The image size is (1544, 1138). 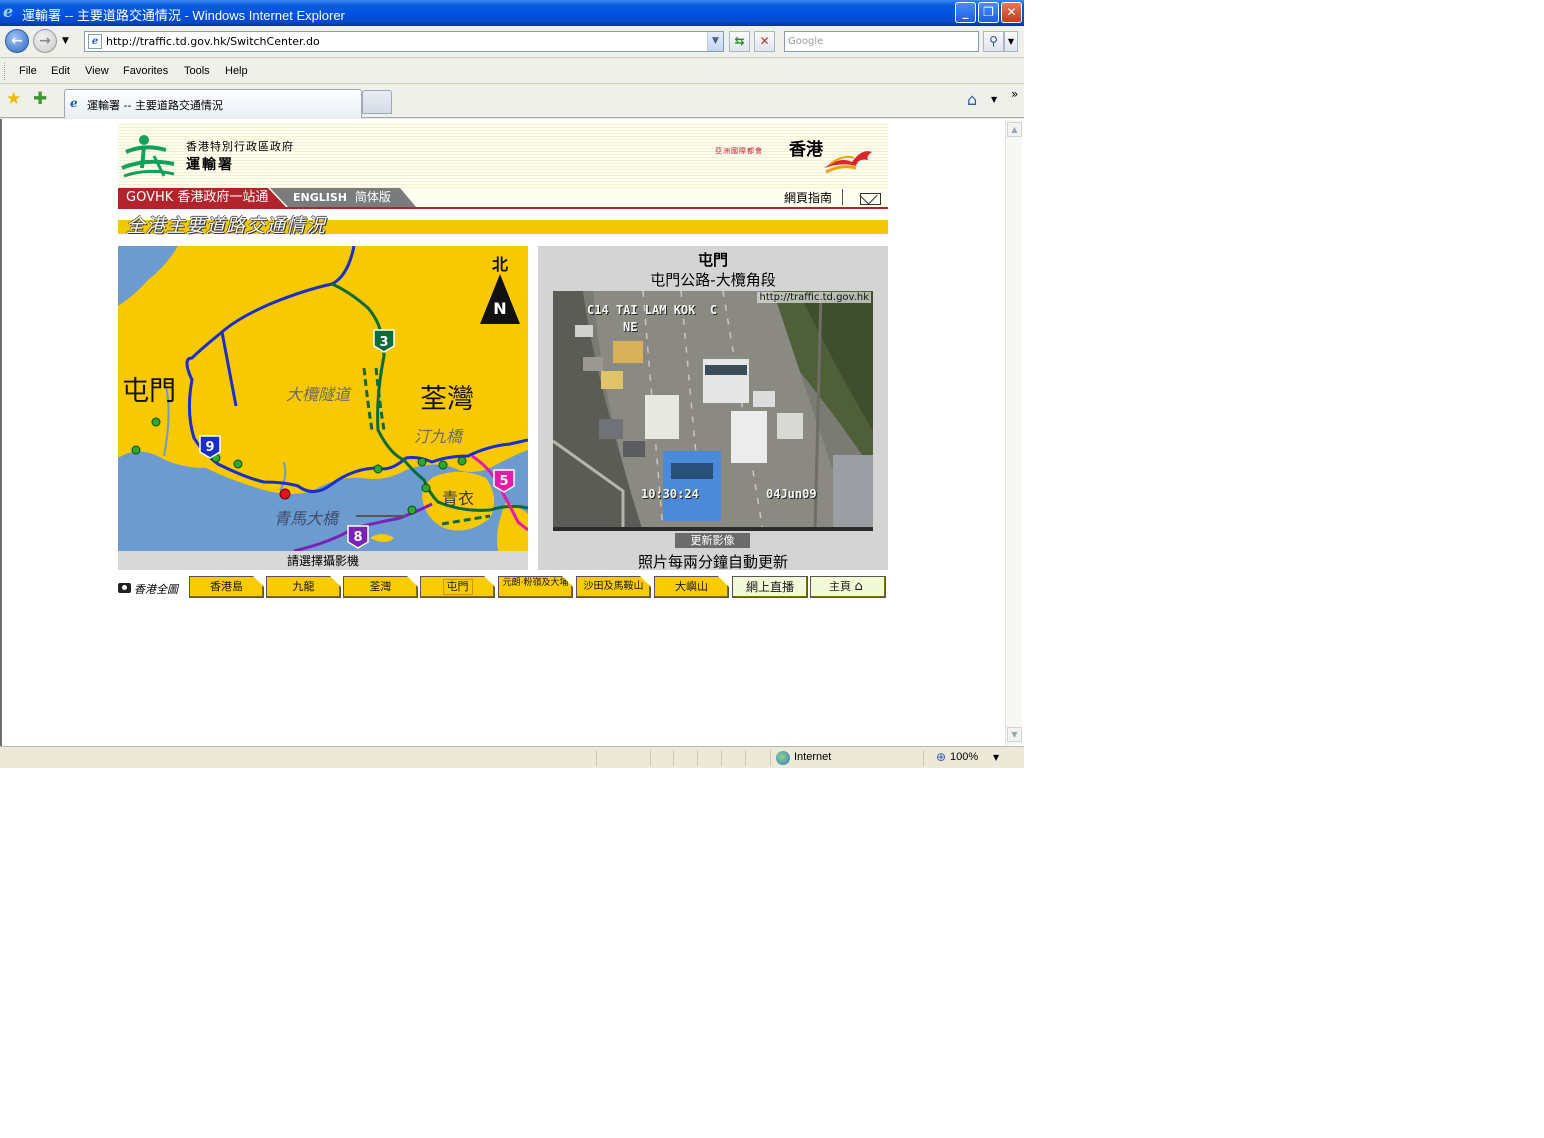 What do you see at coordinates (1011, 12) in the screenshot?
I see `close-button: ✕` at bounding box center [1011, 12].